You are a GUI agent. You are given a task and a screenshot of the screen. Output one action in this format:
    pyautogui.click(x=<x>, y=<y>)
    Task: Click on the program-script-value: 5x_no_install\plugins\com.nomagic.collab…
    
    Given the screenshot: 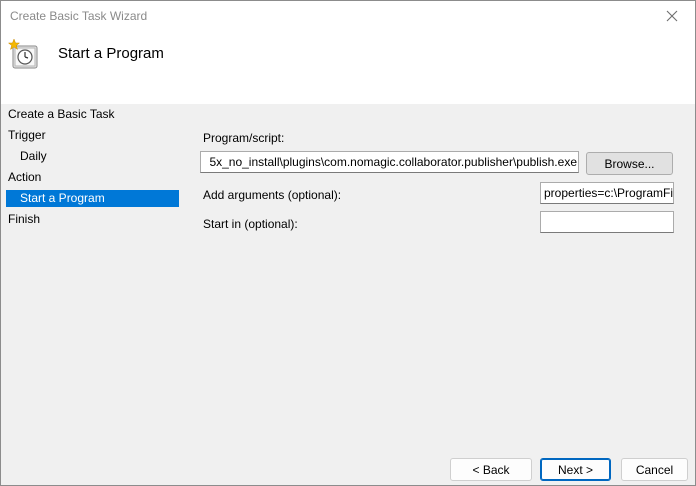 What is the action you would take?
    pyautogui.click(x=393, y=162)
    